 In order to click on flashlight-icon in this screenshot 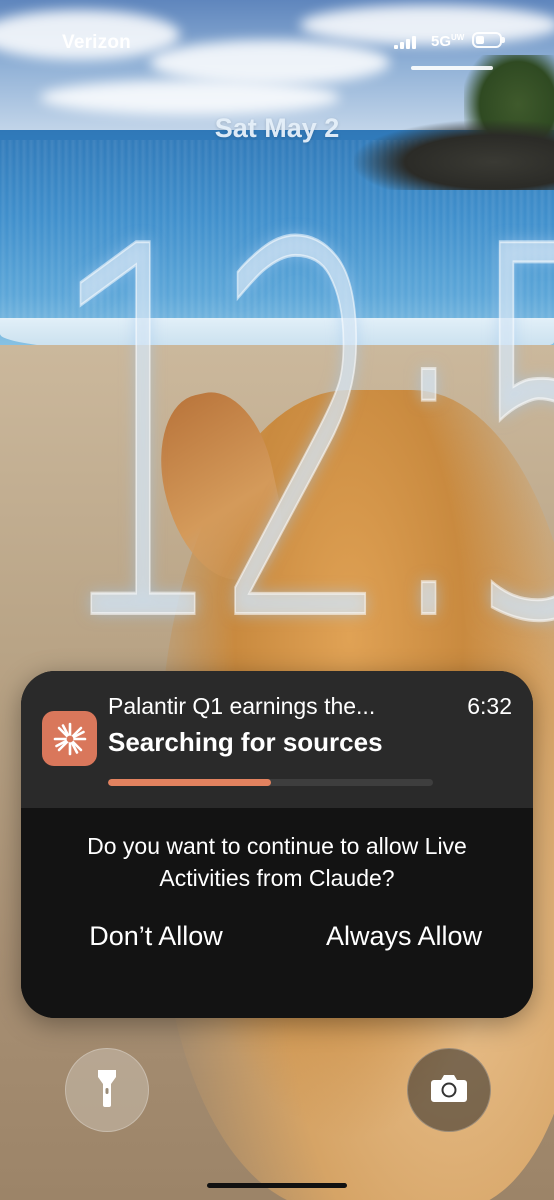, I will do `click(107, 1090)`.